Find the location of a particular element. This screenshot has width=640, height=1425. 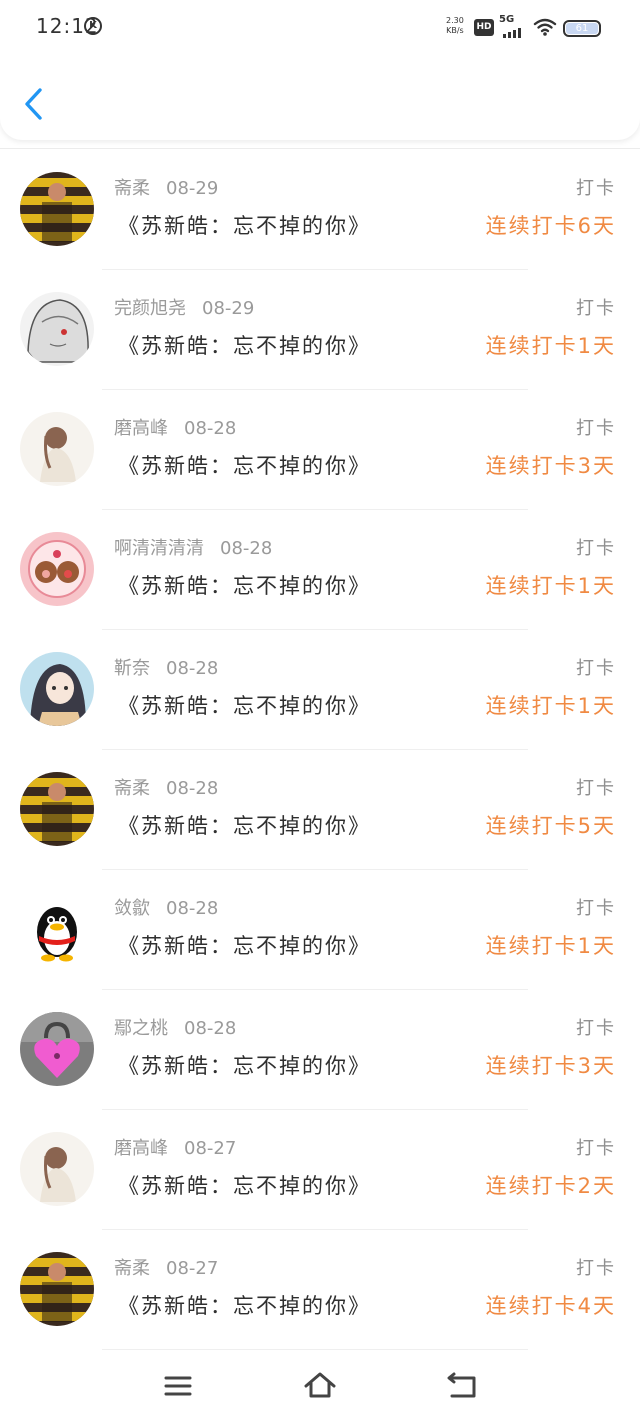

user-meta: 鄢之桃 08-28 is located at coordinates (175, 1027).